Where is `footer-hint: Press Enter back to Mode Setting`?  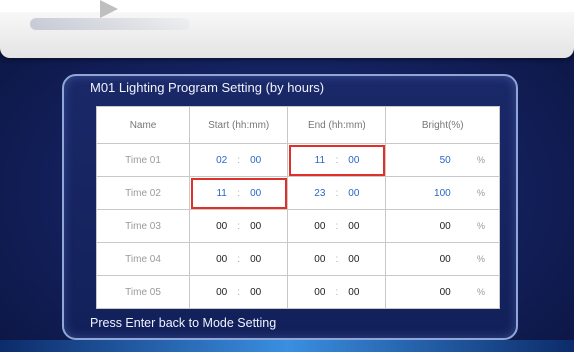 footer-hint: Press Enter back to Mode Setting is located at coordinates (183, 323).